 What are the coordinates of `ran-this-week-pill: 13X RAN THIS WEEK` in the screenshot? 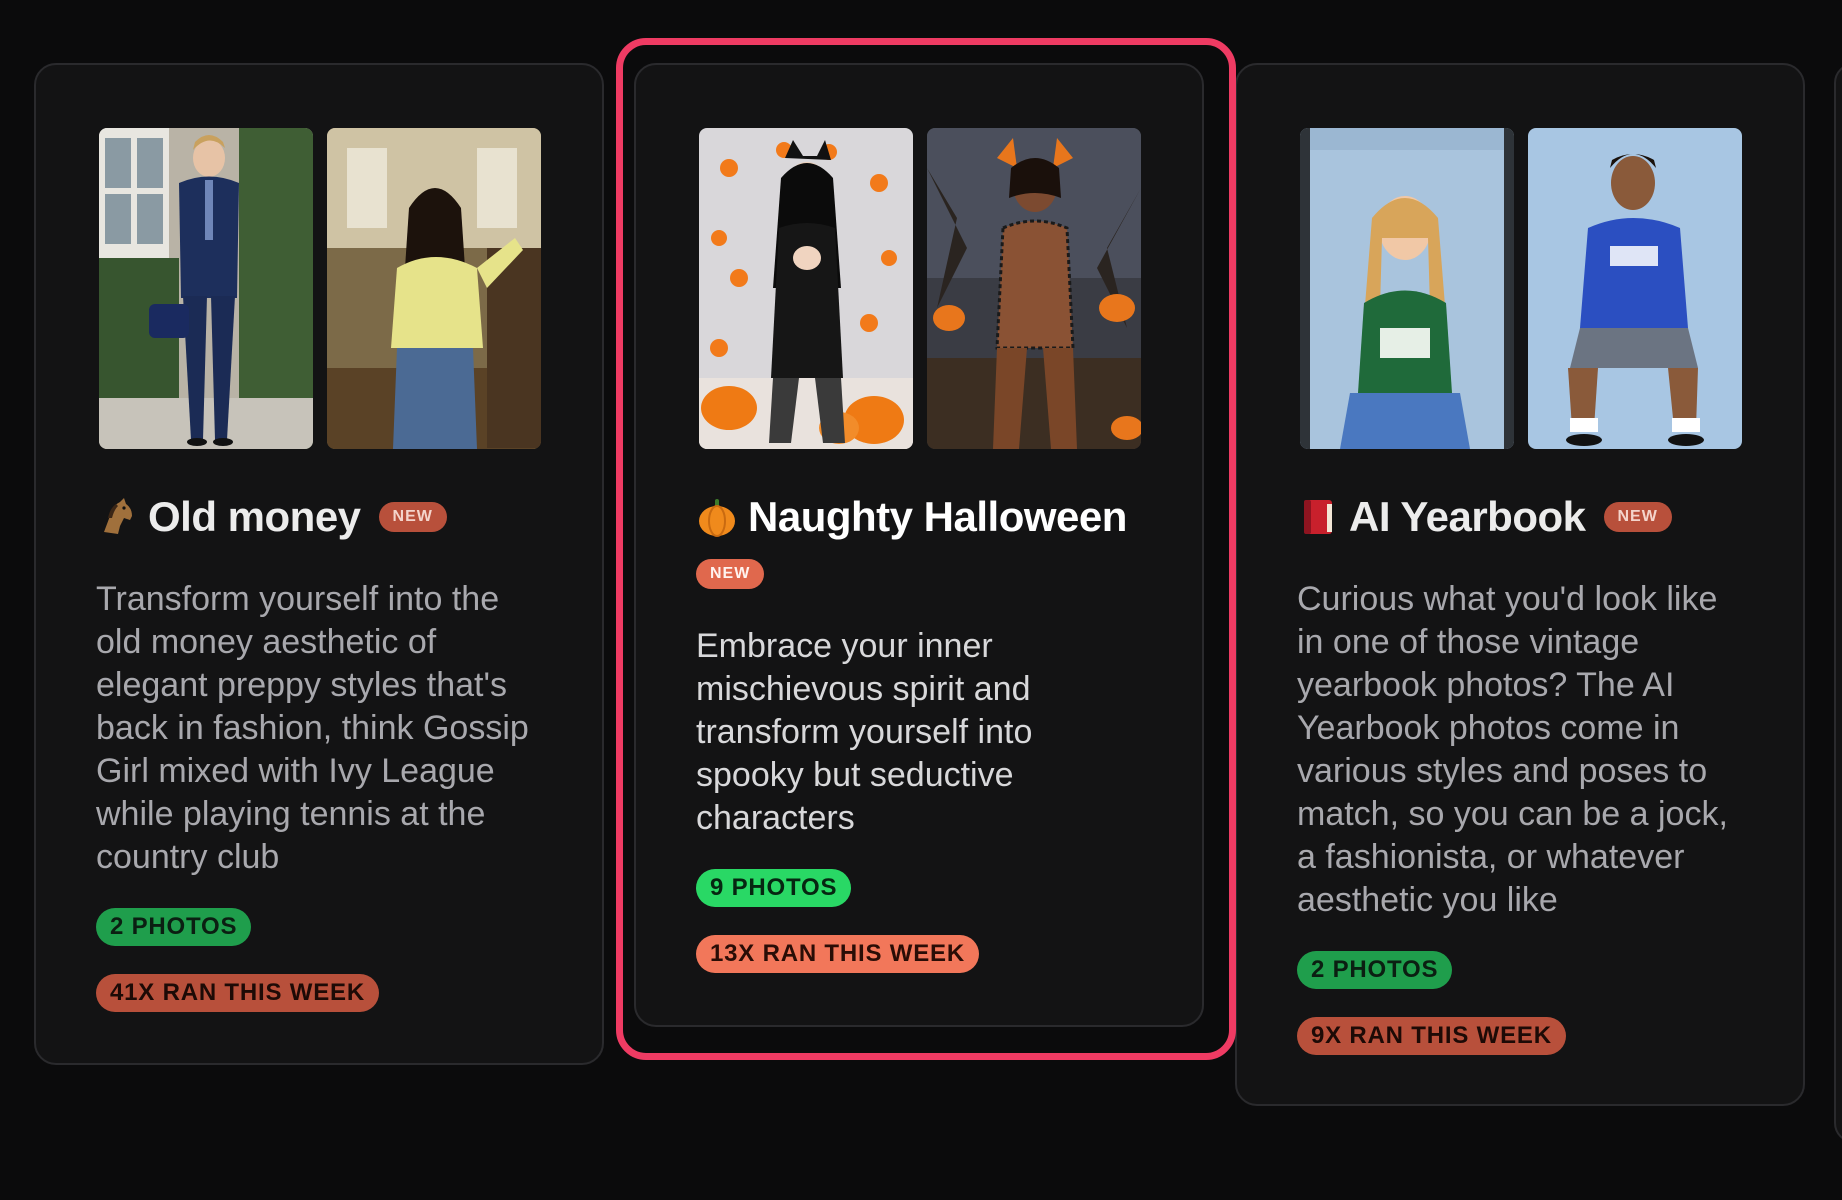 It's located at (837, 954).